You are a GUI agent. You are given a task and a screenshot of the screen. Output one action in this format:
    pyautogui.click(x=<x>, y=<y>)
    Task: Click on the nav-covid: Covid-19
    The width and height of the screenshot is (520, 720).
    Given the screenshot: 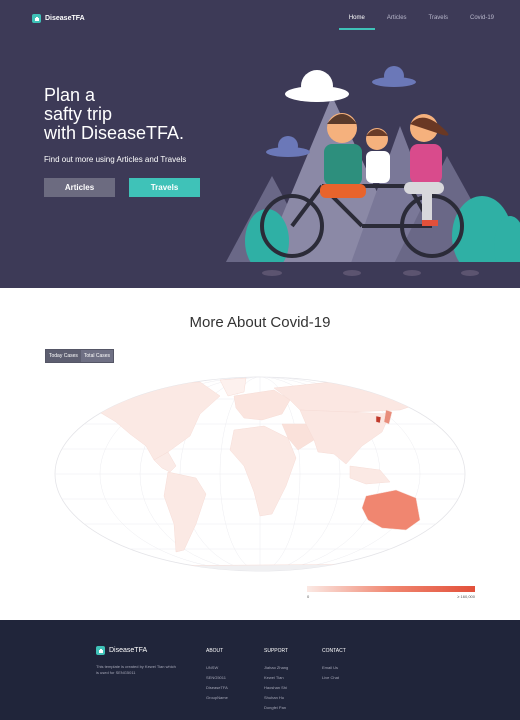 What is the action you would take?
    pyautogui.click(x=482, y=22)
    